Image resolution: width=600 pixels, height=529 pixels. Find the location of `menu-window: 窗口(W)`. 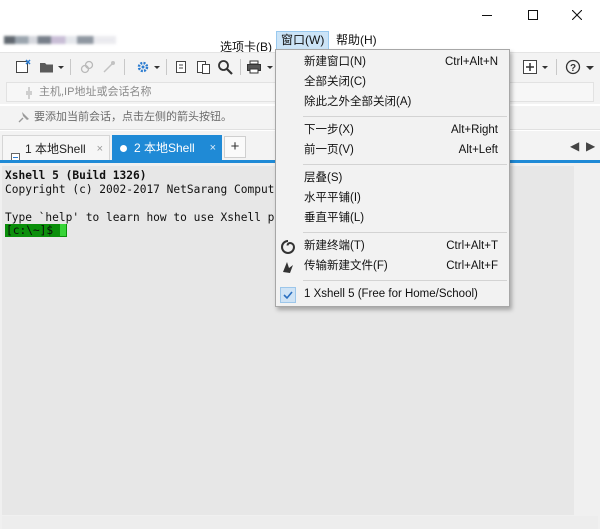

menu-window: 窗口(W) is located at coordinates (303, 40).